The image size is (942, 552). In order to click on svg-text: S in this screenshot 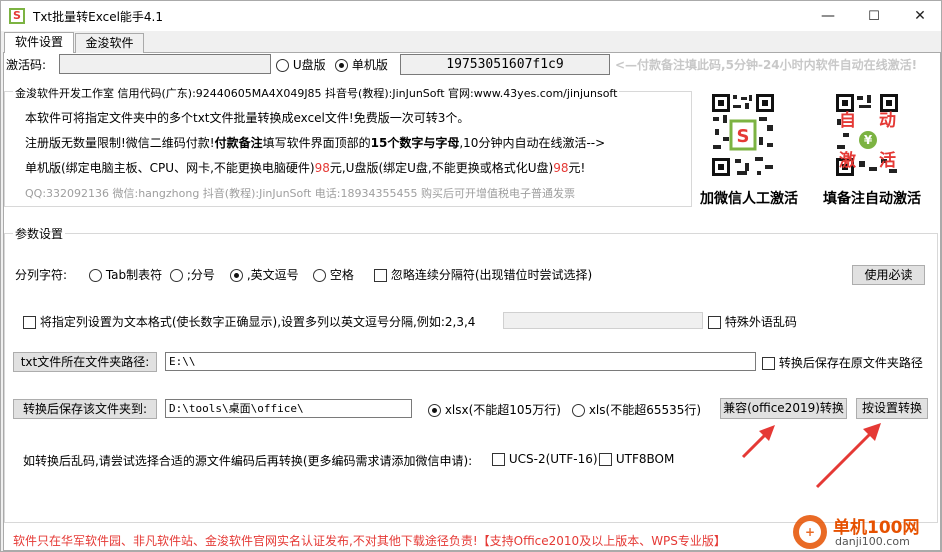, I will do `click(743, 136)`.